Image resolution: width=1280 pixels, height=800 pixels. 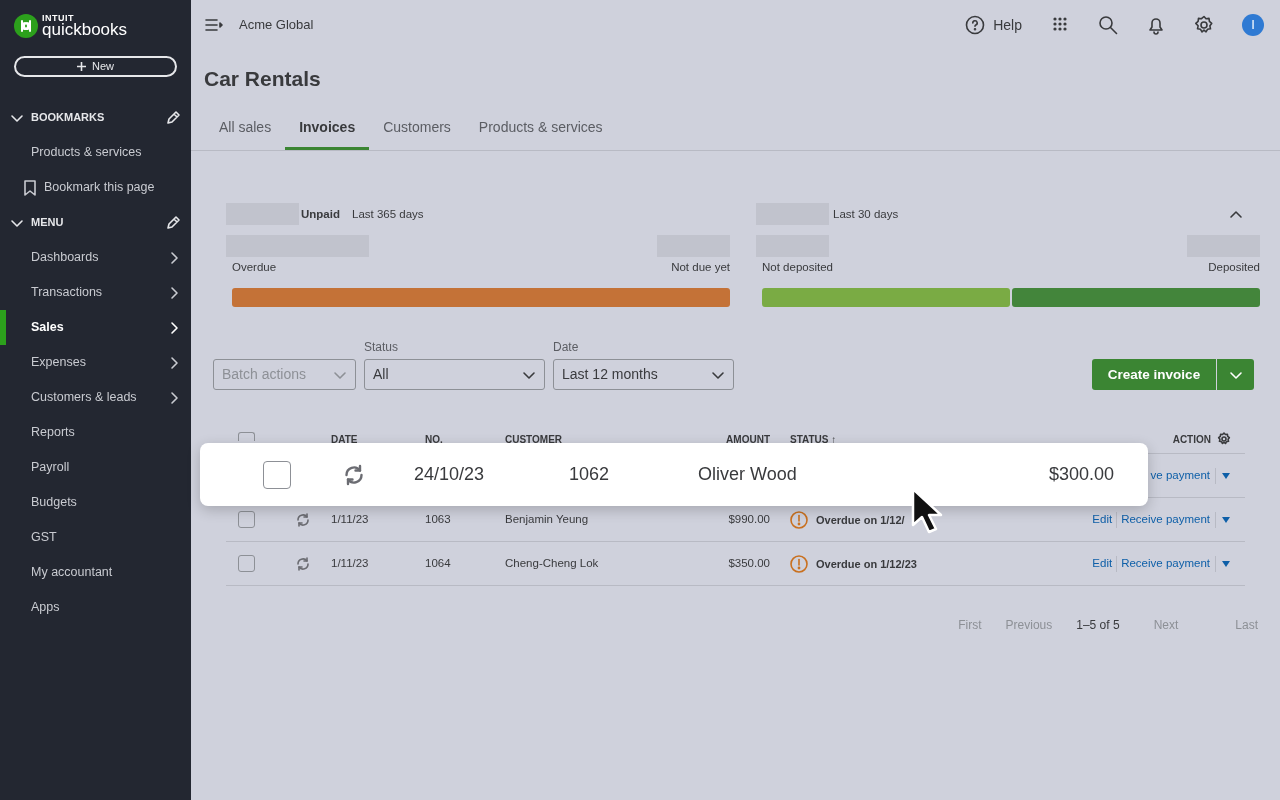 I want to click on search-icon, so click(x=1108, y=25).